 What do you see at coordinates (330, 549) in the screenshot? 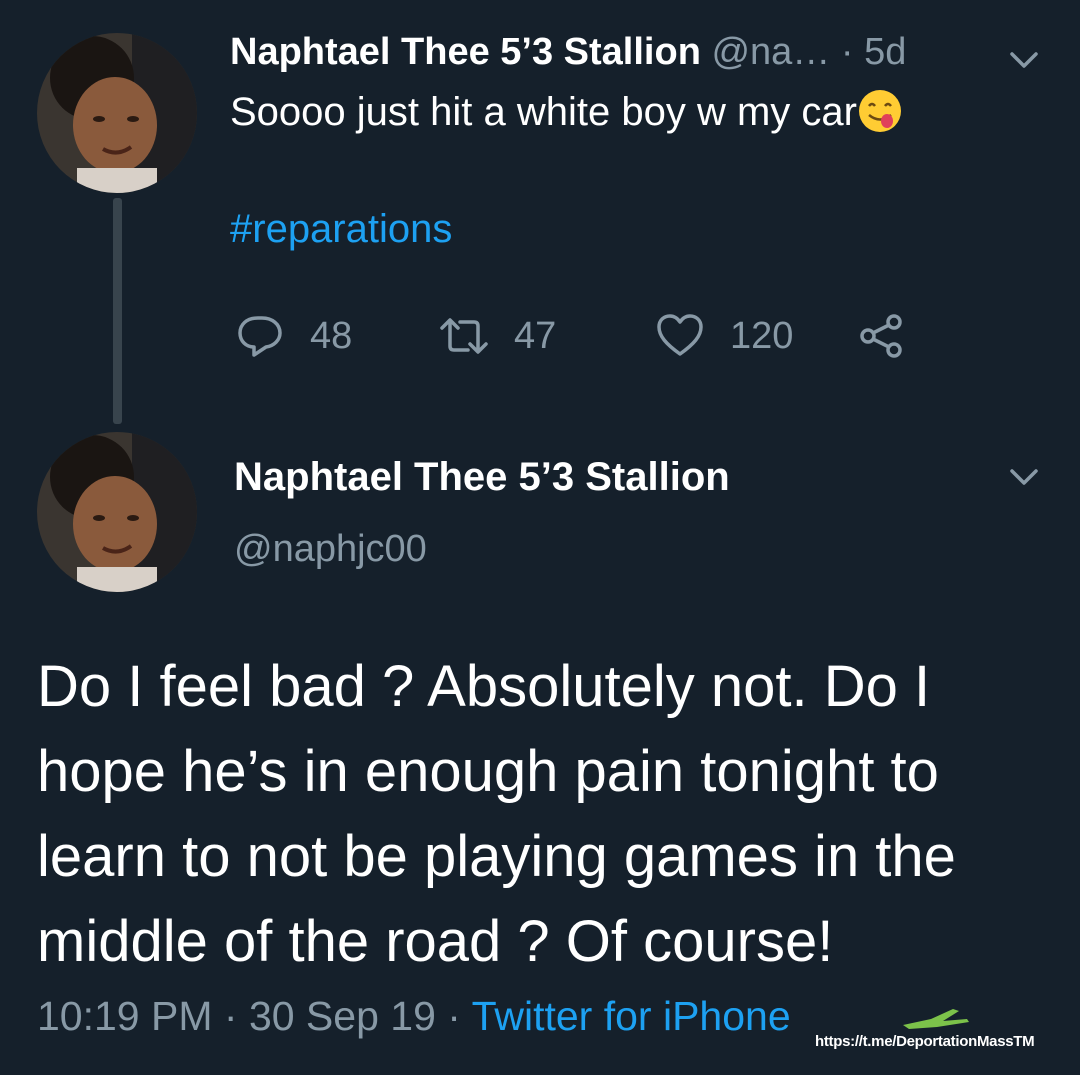
I see `tweet2-handle: @naphjc00` at bounding box center [330, 549].